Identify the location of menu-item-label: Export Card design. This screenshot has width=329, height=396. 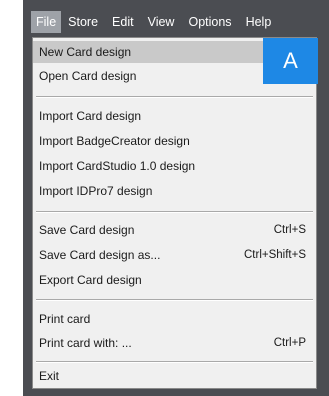
(90, 280).